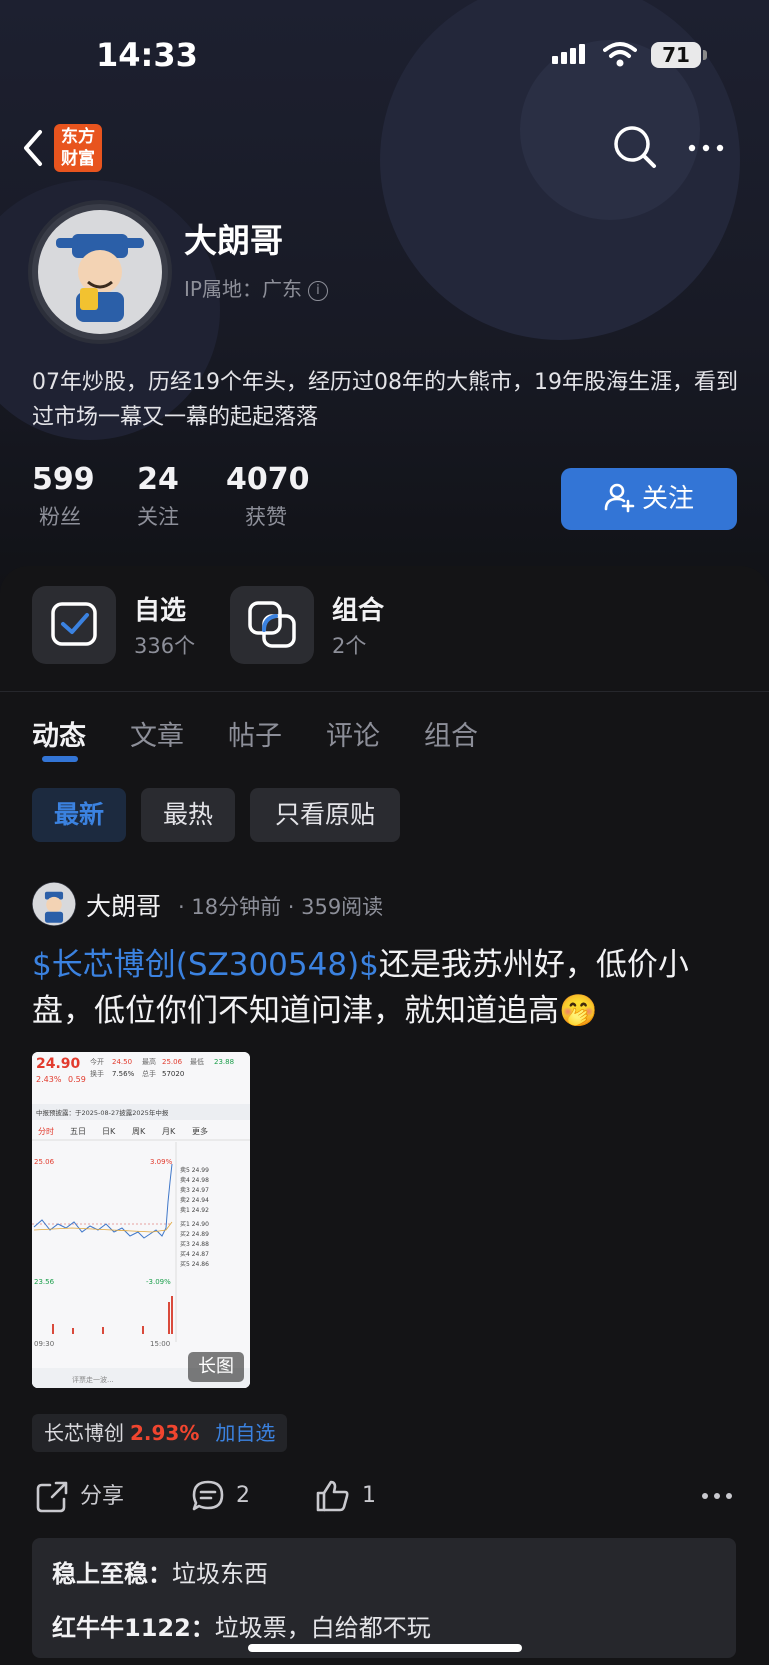 The height and width of the screenshot is (1665, 769). What do you see at coordinates (317, 290) in the screenshot?
I see `info-icon: i` at bounding box center [317, 290].